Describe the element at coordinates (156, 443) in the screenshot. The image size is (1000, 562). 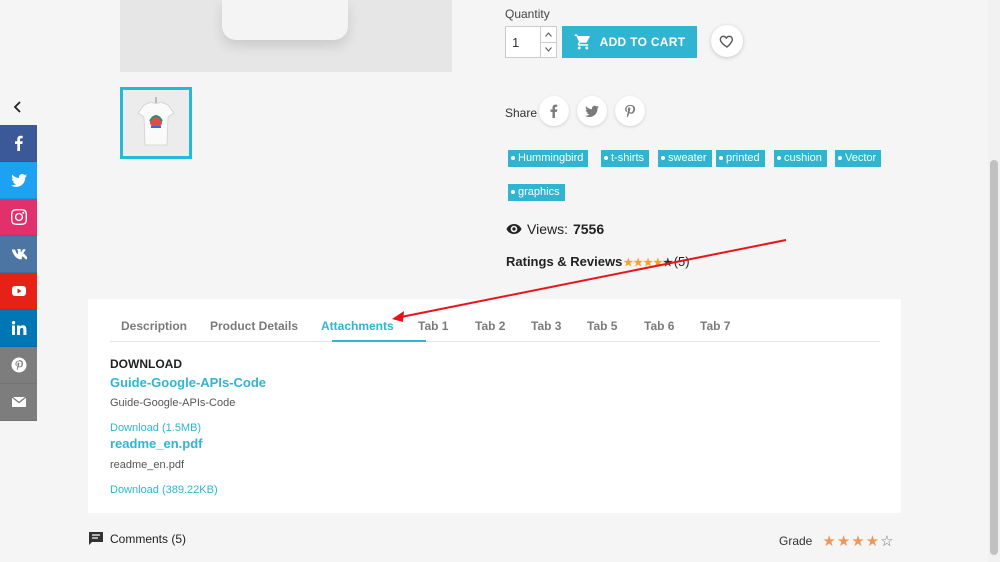
I see `attachment-title: readme_en.pdf` at that location.